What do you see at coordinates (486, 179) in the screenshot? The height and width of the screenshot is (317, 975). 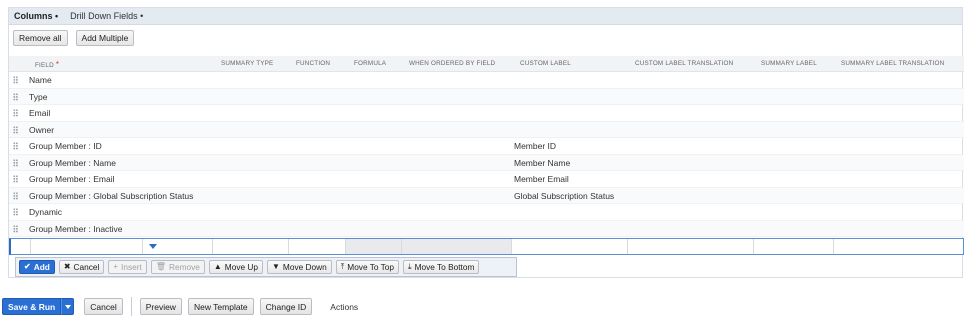 I see `table-row: Group Member : Email Member Email` at bounding box center [486, 179].